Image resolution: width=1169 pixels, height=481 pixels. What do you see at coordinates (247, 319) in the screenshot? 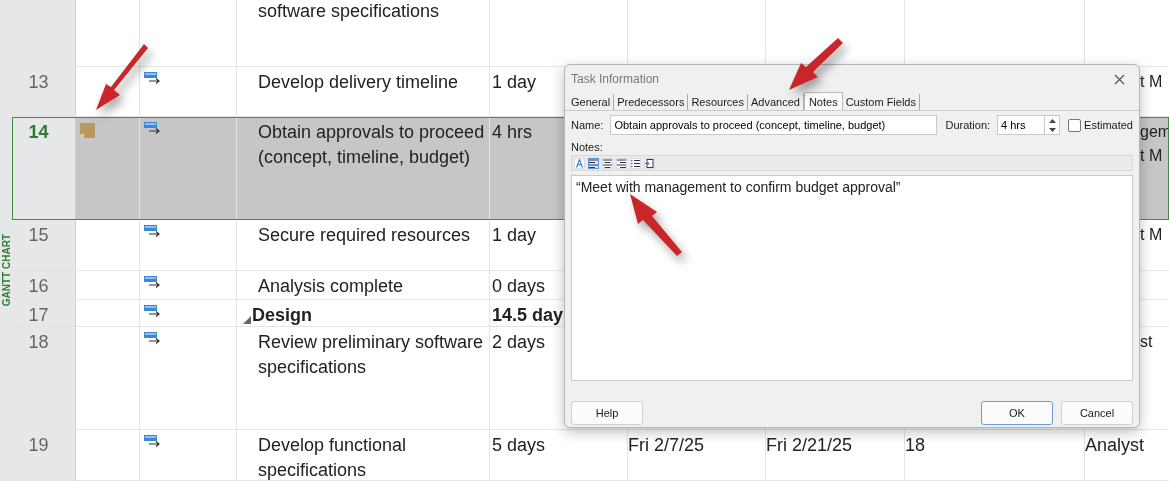
I see `collapse-triangle-icon` at bounding box center [247, 319].